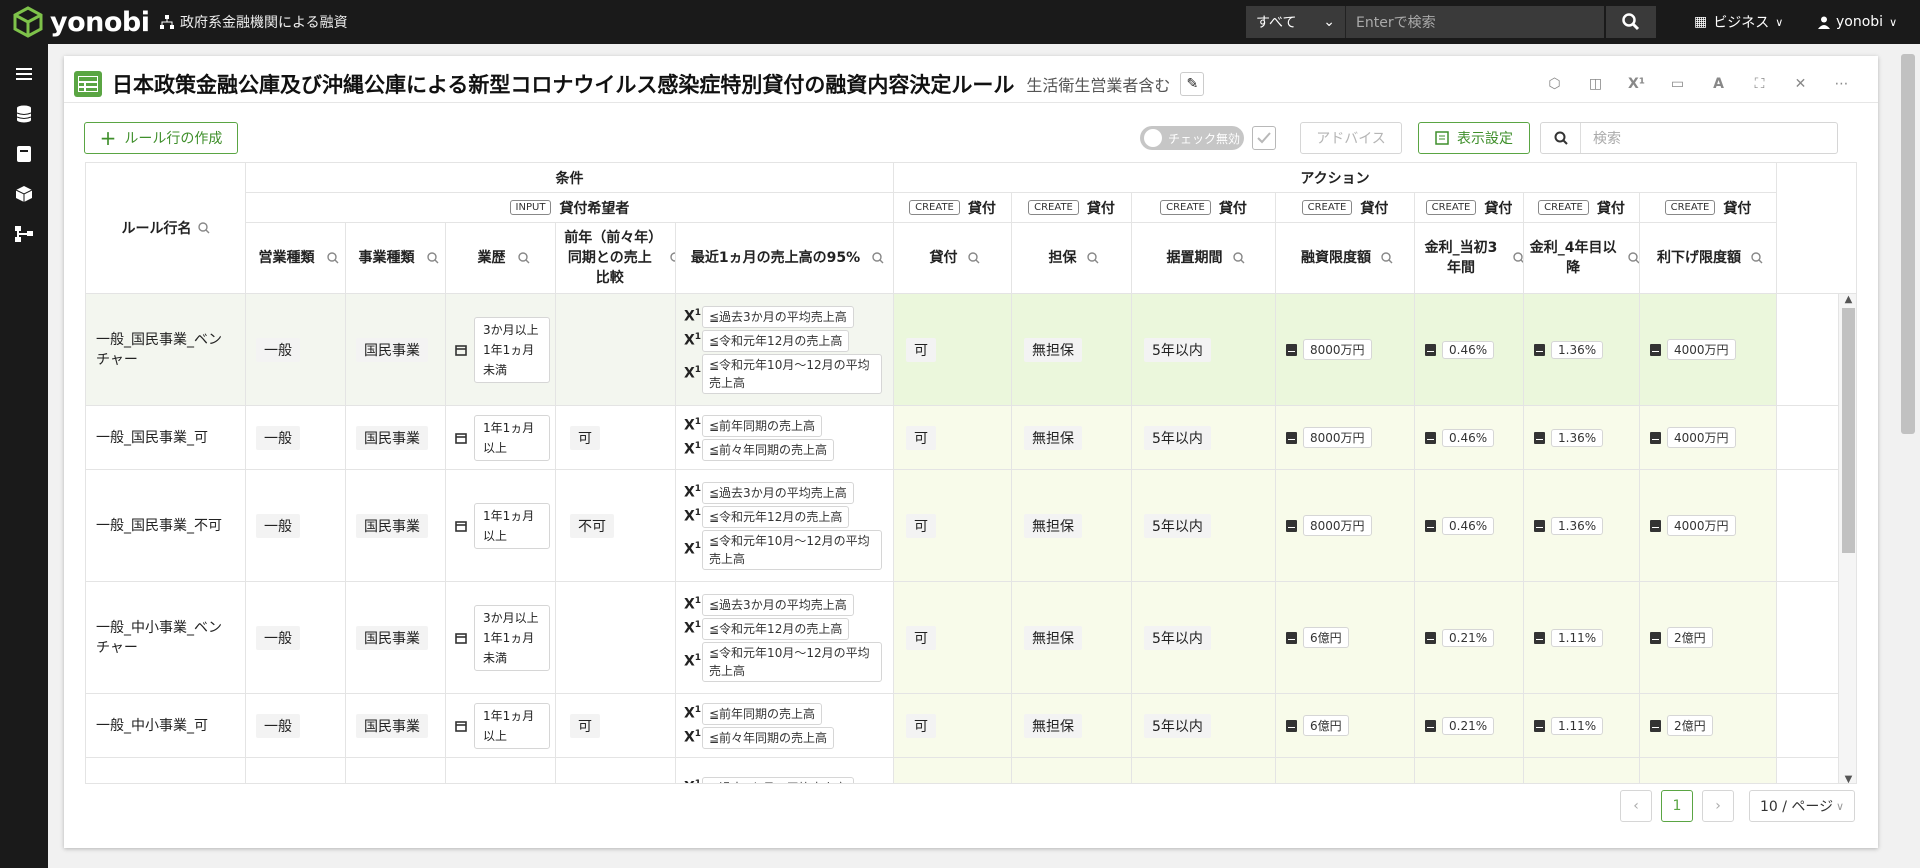 Image resolution: width=1920 pixels, height=868 pixels. What do you see at coordinates (166, 526) in the screenshot?
I see `rule-name-cell: 一般_国民事業_不可` at bounding box center [166, 526].